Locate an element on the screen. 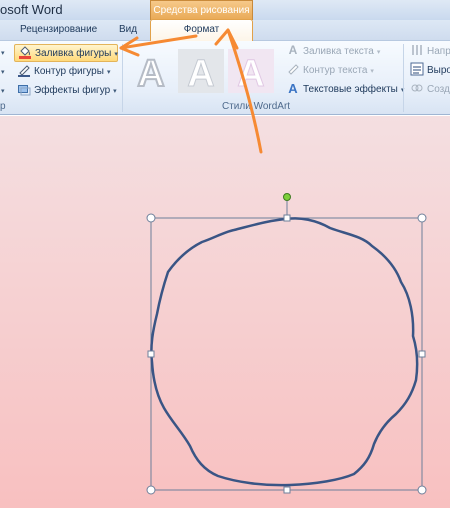 The image size is (450, 508). align-text-button: Выро is located at coordinates (430, 71).